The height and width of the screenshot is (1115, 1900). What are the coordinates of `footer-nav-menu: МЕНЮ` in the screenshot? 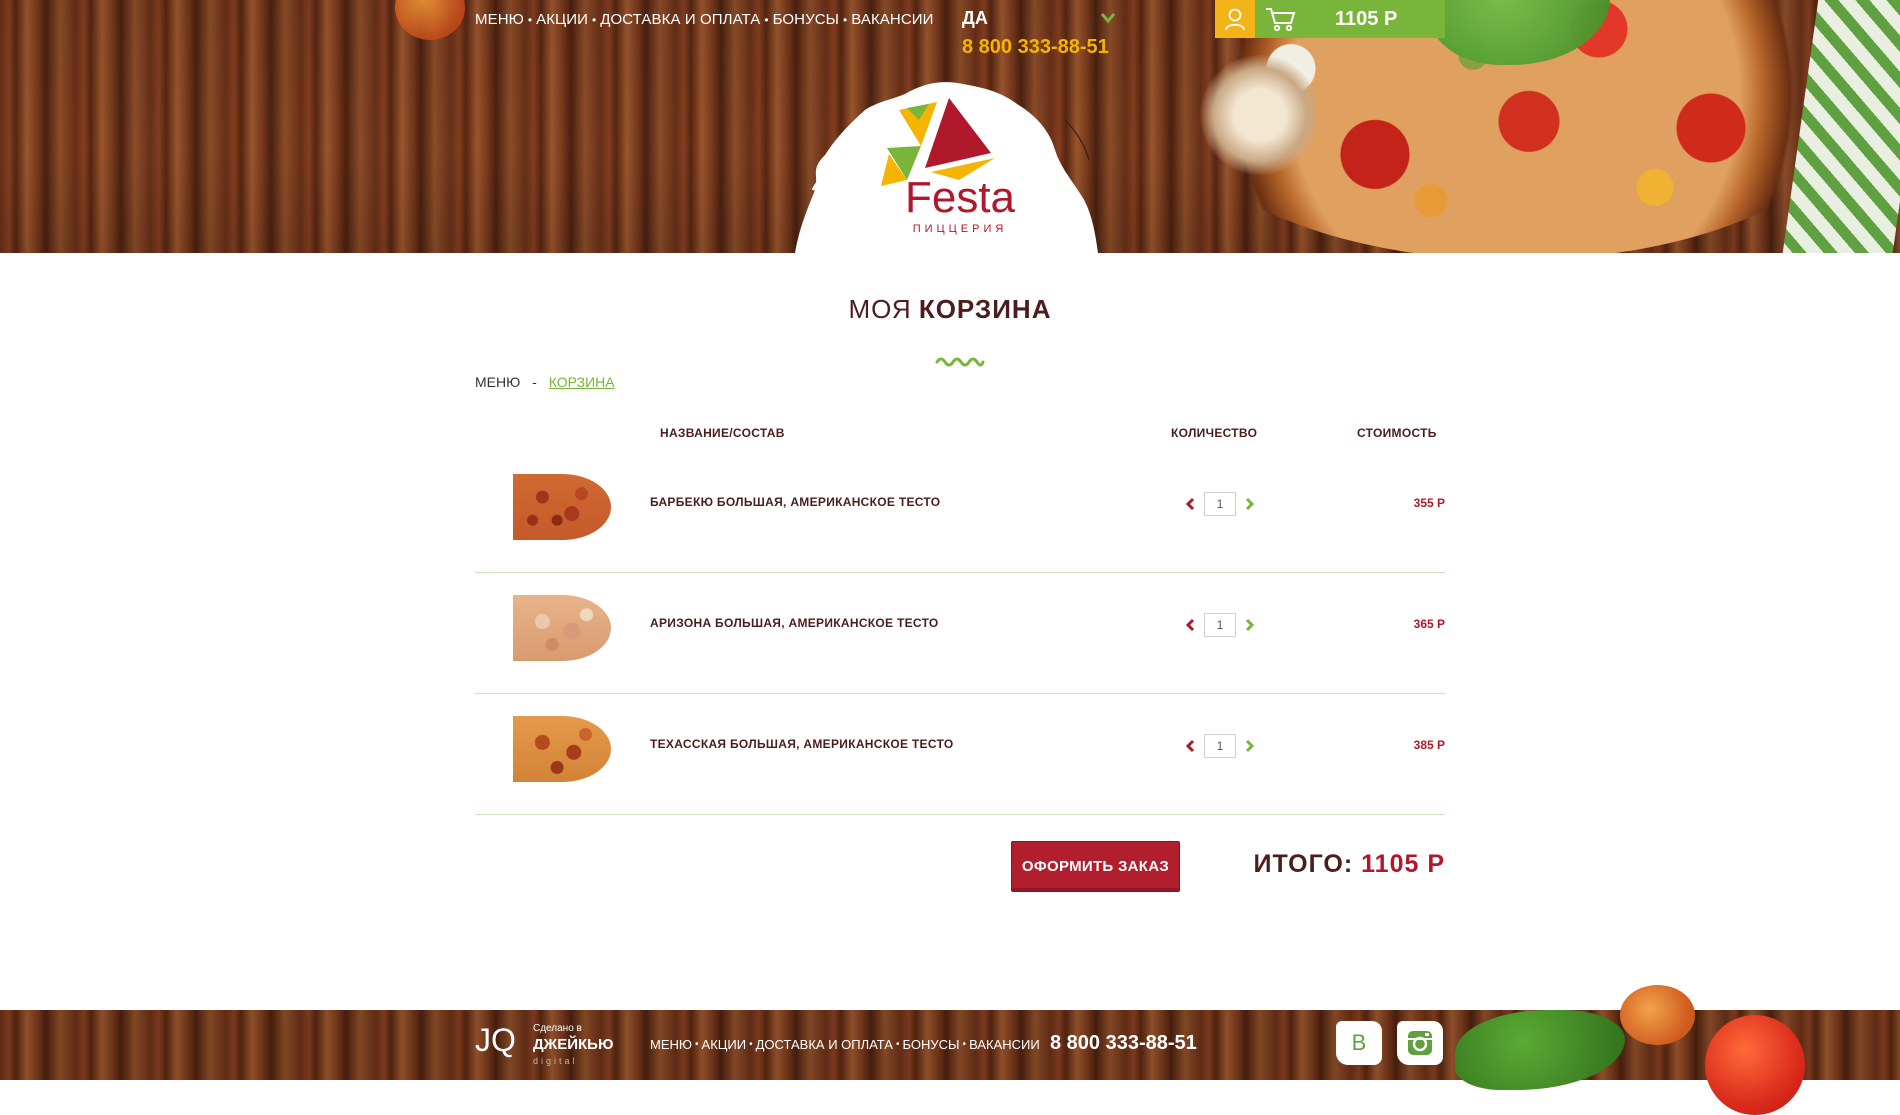 It's located at (671, 1044).